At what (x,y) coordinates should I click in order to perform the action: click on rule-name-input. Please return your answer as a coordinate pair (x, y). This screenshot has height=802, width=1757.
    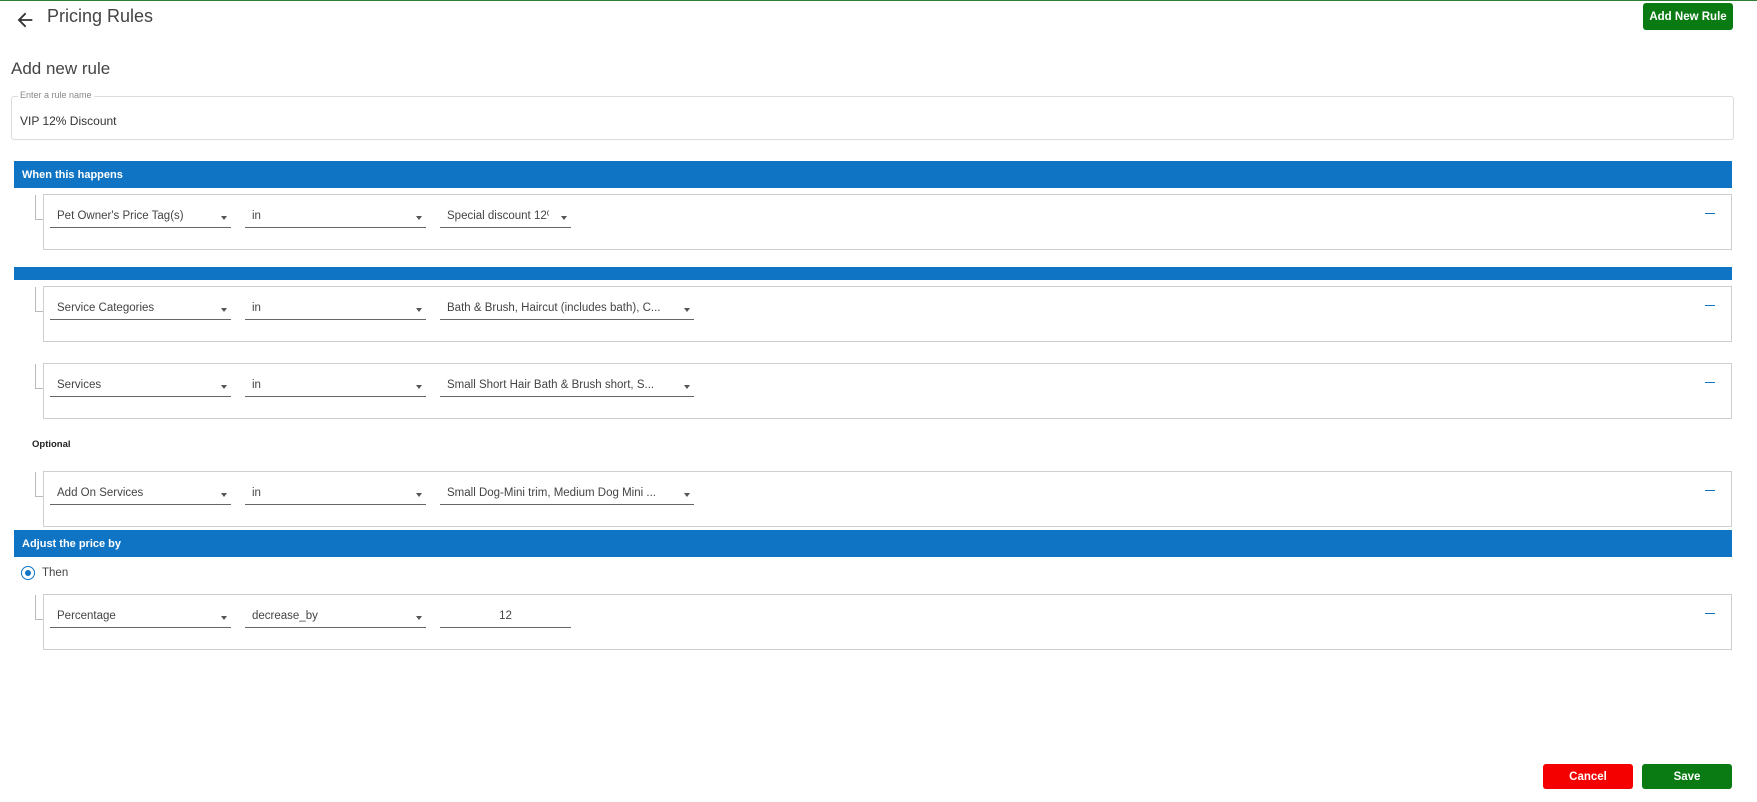
    Looking at the image, I should click on (320, 121).